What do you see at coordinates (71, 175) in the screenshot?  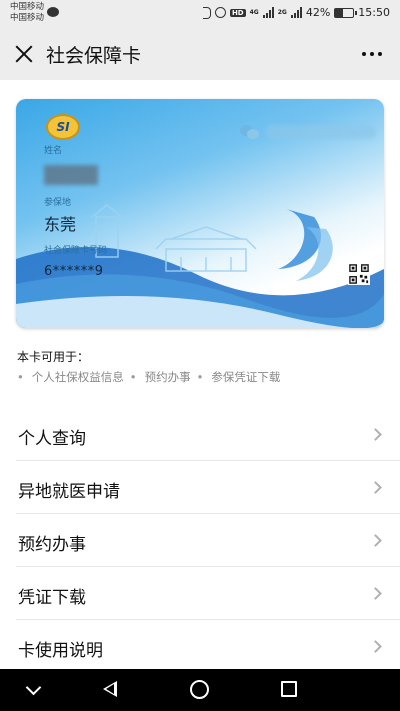 I see `holder-name-blurred` at bounding box center [71, 175].